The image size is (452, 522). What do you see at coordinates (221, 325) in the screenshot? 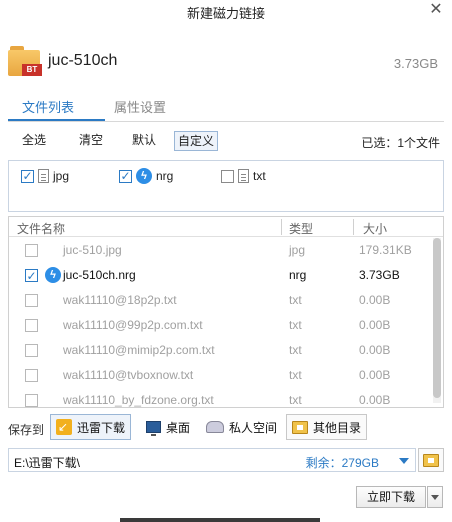
I see `table-row: wak11110@99p2p.com.txt txt 0.00B` at bounding box center [221, 325].